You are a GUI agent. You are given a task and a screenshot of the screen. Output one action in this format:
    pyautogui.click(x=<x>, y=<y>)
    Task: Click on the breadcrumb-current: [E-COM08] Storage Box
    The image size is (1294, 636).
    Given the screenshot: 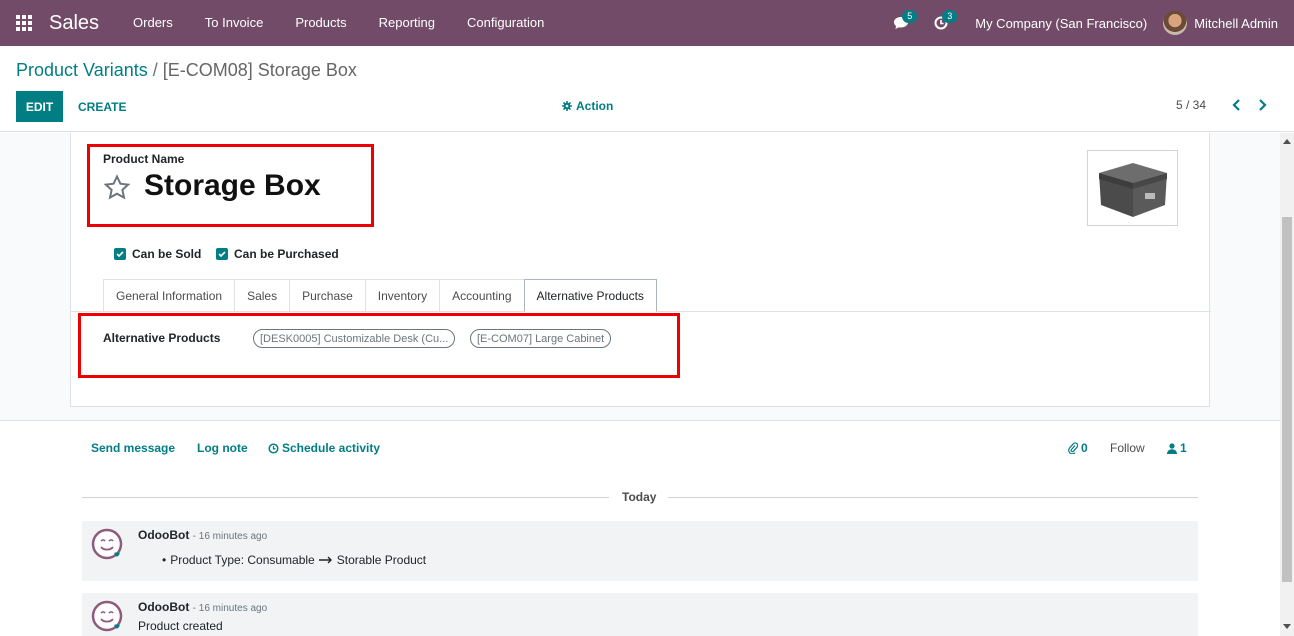 What is the action you would take?
    pyautogui.click(x=259, y=70)
    